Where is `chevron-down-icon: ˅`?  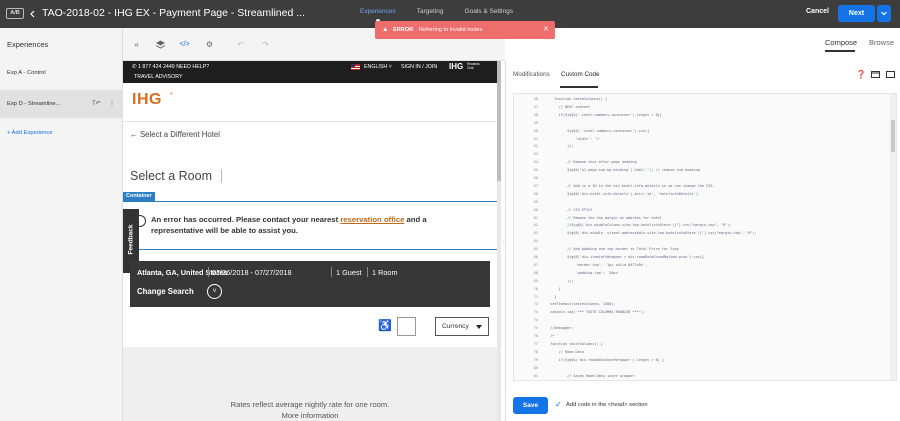
chevron-down-icon: ˅ is located at coordinates (214, 291).